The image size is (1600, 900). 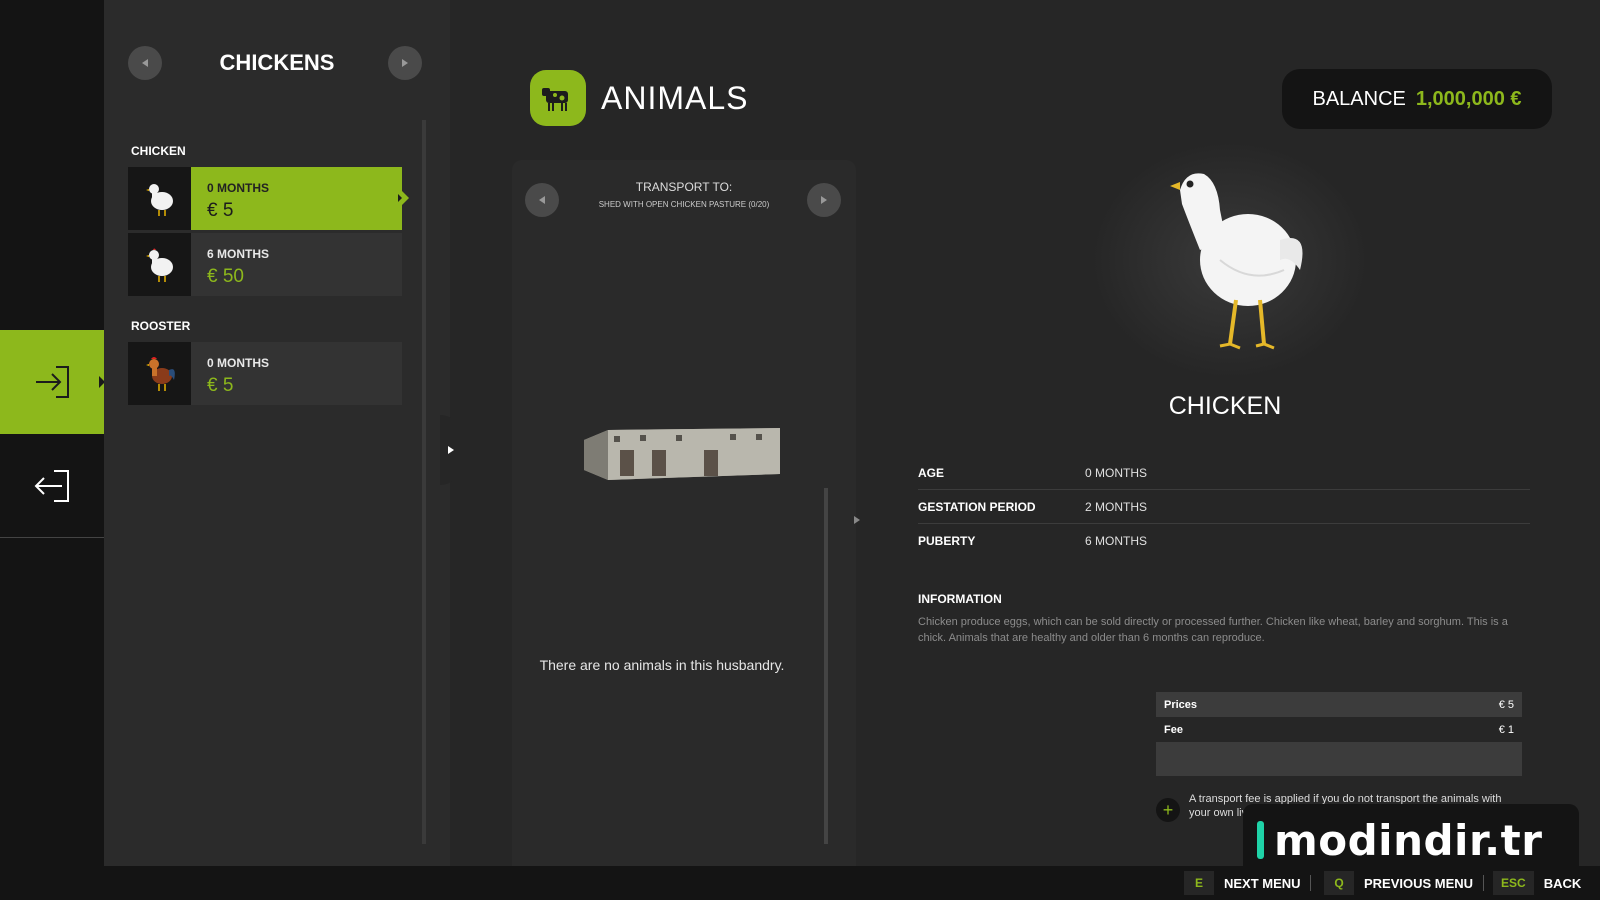 What do you see at coordinates (225, 276) in the screenshot?
I see `animal-price: € 50` at bounding box center [225, 276].